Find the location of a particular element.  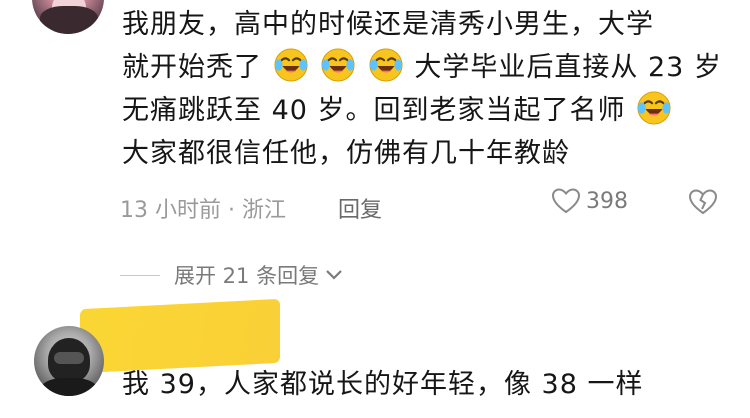

divider-line is located at coordinates (140, 275).